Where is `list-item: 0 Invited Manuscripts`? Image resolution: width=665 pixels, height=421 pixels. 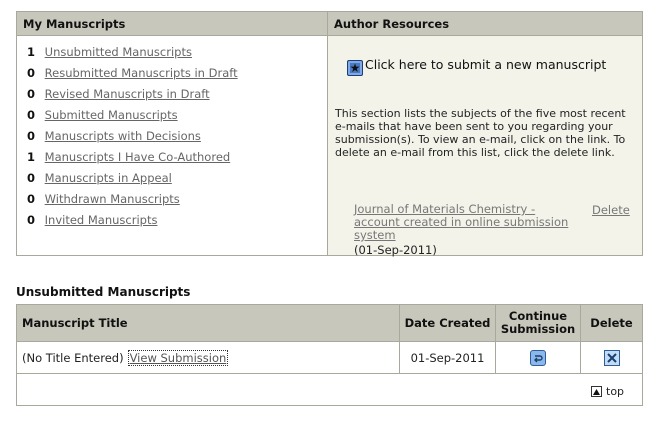
list-item: 0 Invited Manuscripts is located at coordinates (92, 220).